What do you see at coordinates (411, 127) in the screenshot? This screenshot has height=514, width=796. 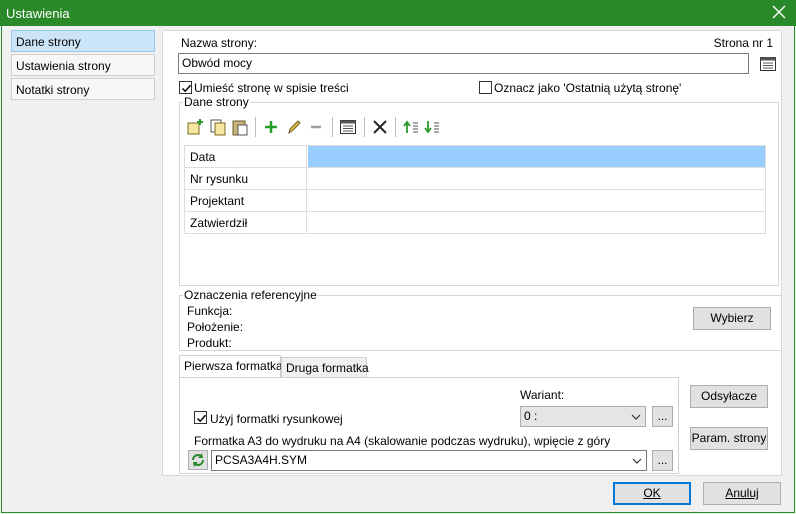 I see `move-up-icon` at bounding box center [411, 127].